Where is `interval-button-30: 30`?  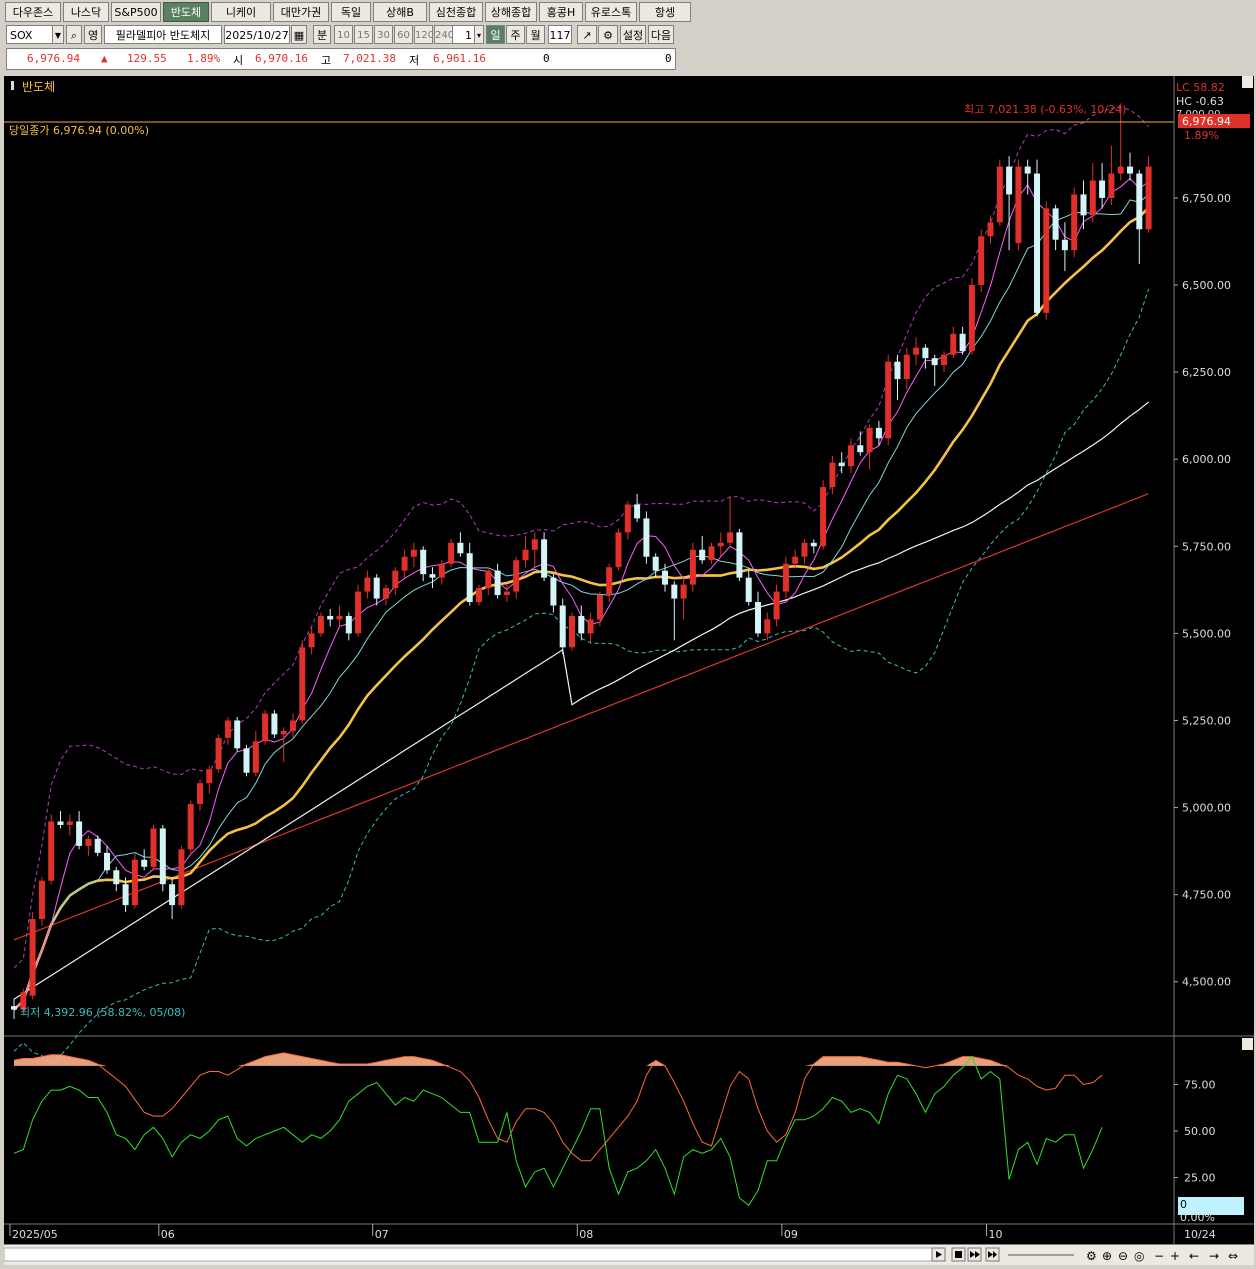 interval-button-30: 30 is located at coordinates (383, 34).